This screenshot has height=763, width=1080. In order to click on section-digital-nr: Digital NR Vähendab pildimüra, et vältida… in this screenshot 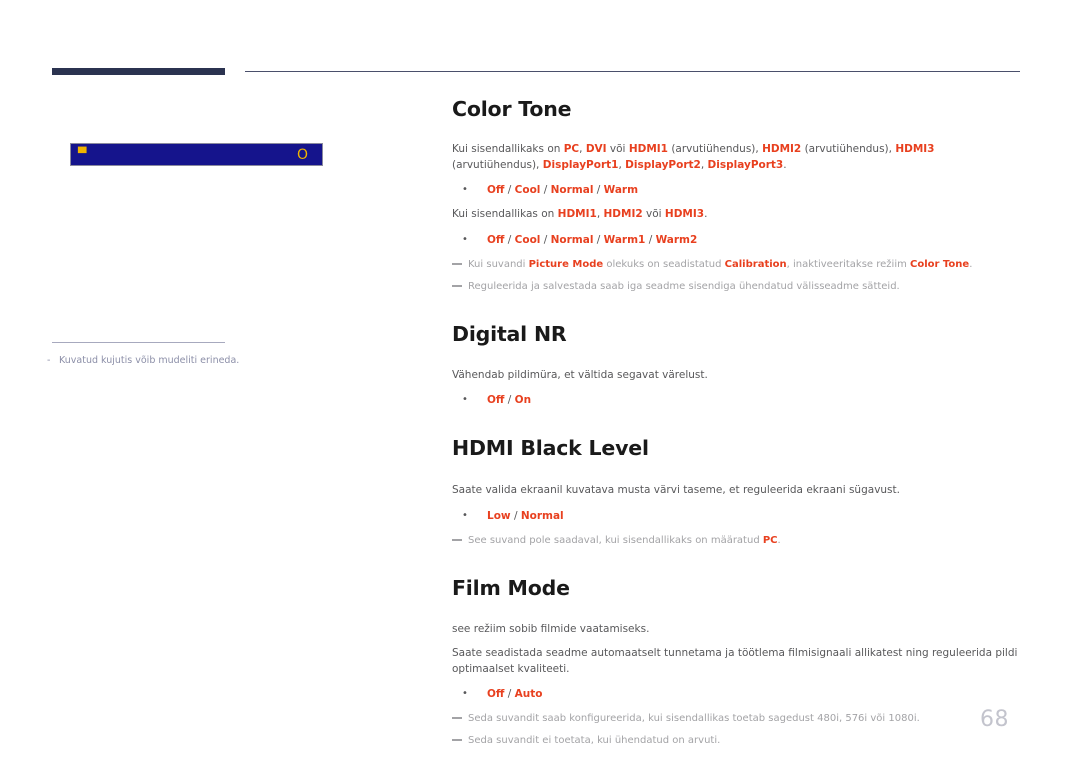, I will do `click(737, 365)`.